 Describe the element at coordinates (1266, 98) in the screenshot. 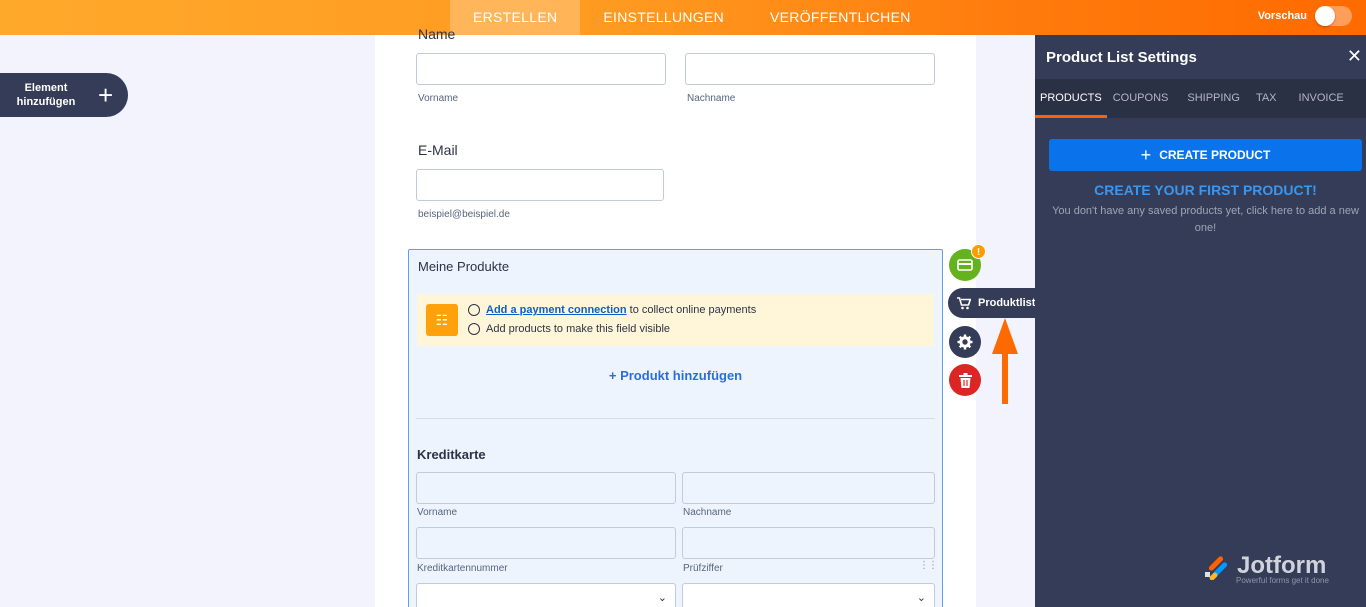

I see `tab-tax: TAX` at that location.